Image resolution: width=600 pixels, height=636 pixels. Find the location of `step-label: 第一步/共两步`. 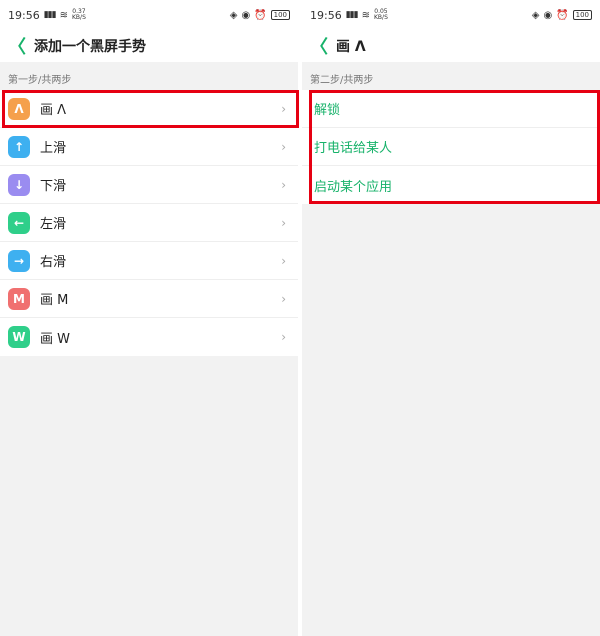

step-label: 第一步/共两步 is located at coordinates (40, 80).